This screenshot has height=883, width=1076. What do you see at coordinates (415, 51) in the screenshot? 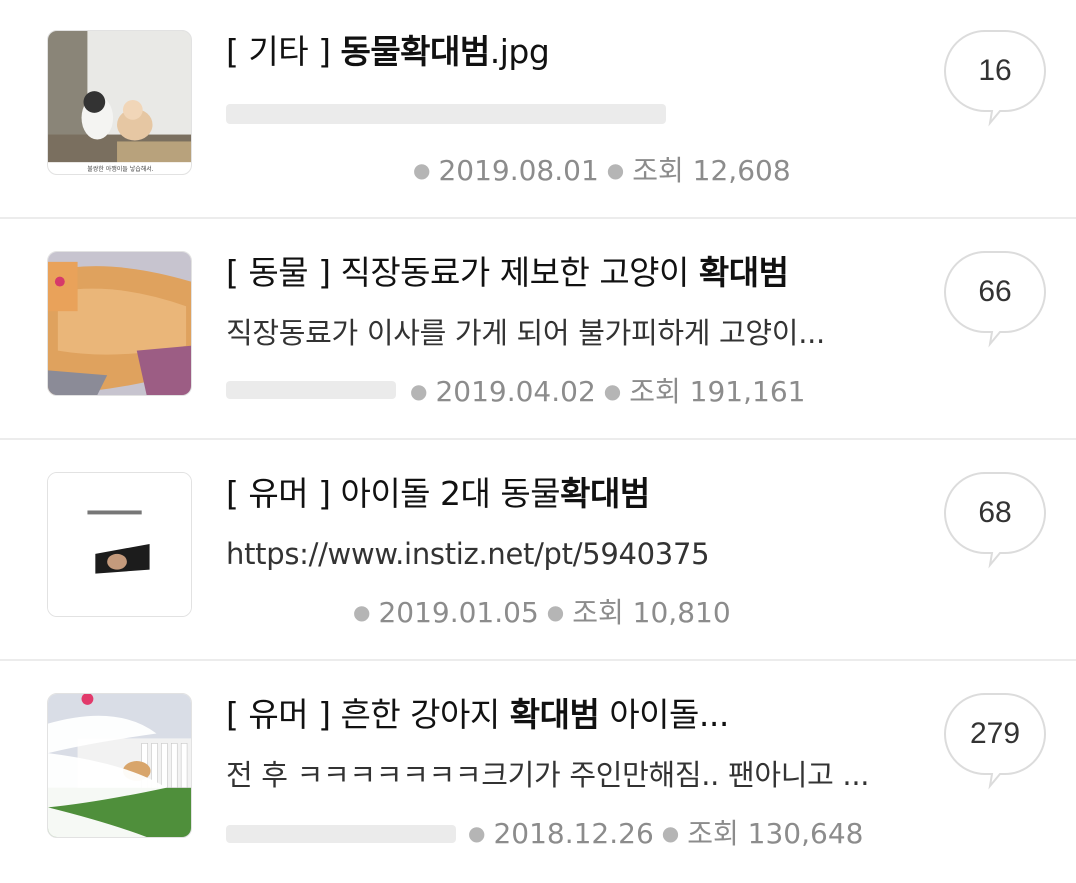
I see `title-highlight: 동물확대범` at bounding box center [415, 51].